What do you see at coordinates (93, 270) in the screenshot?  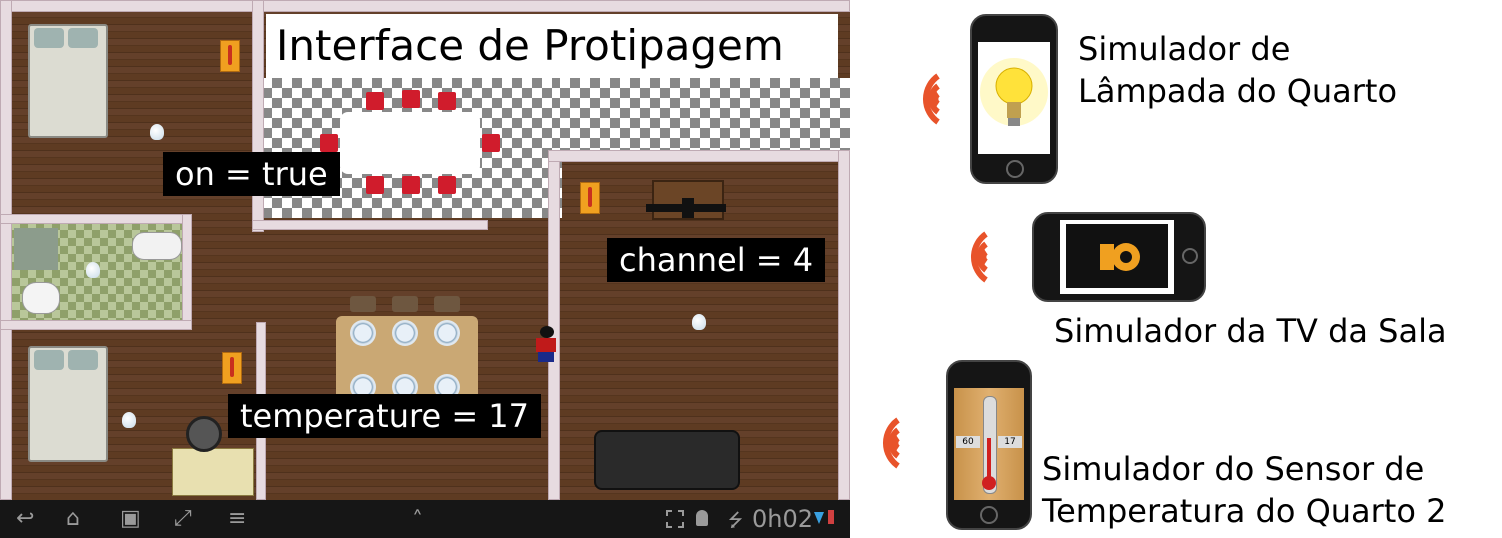 I see `bathroom-bulb-icon` at bounding box center [93, 270].